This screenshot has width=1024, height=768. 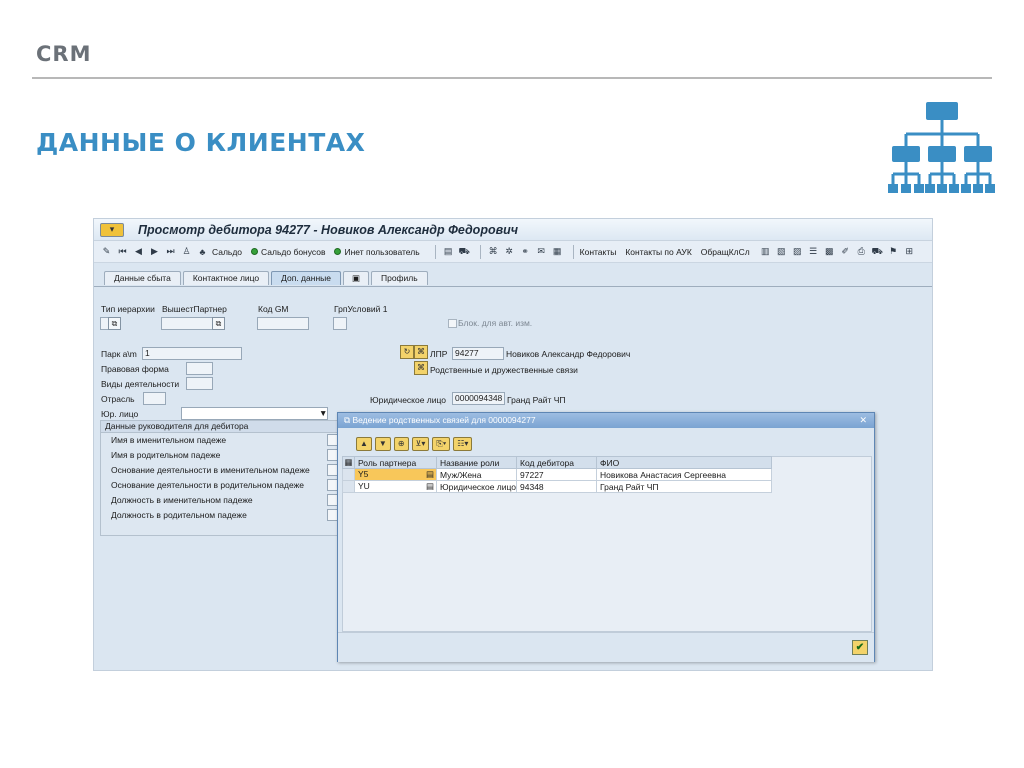 I want to click on relations-link: Родственные и дружественные связи, so click(x=504, y=370).